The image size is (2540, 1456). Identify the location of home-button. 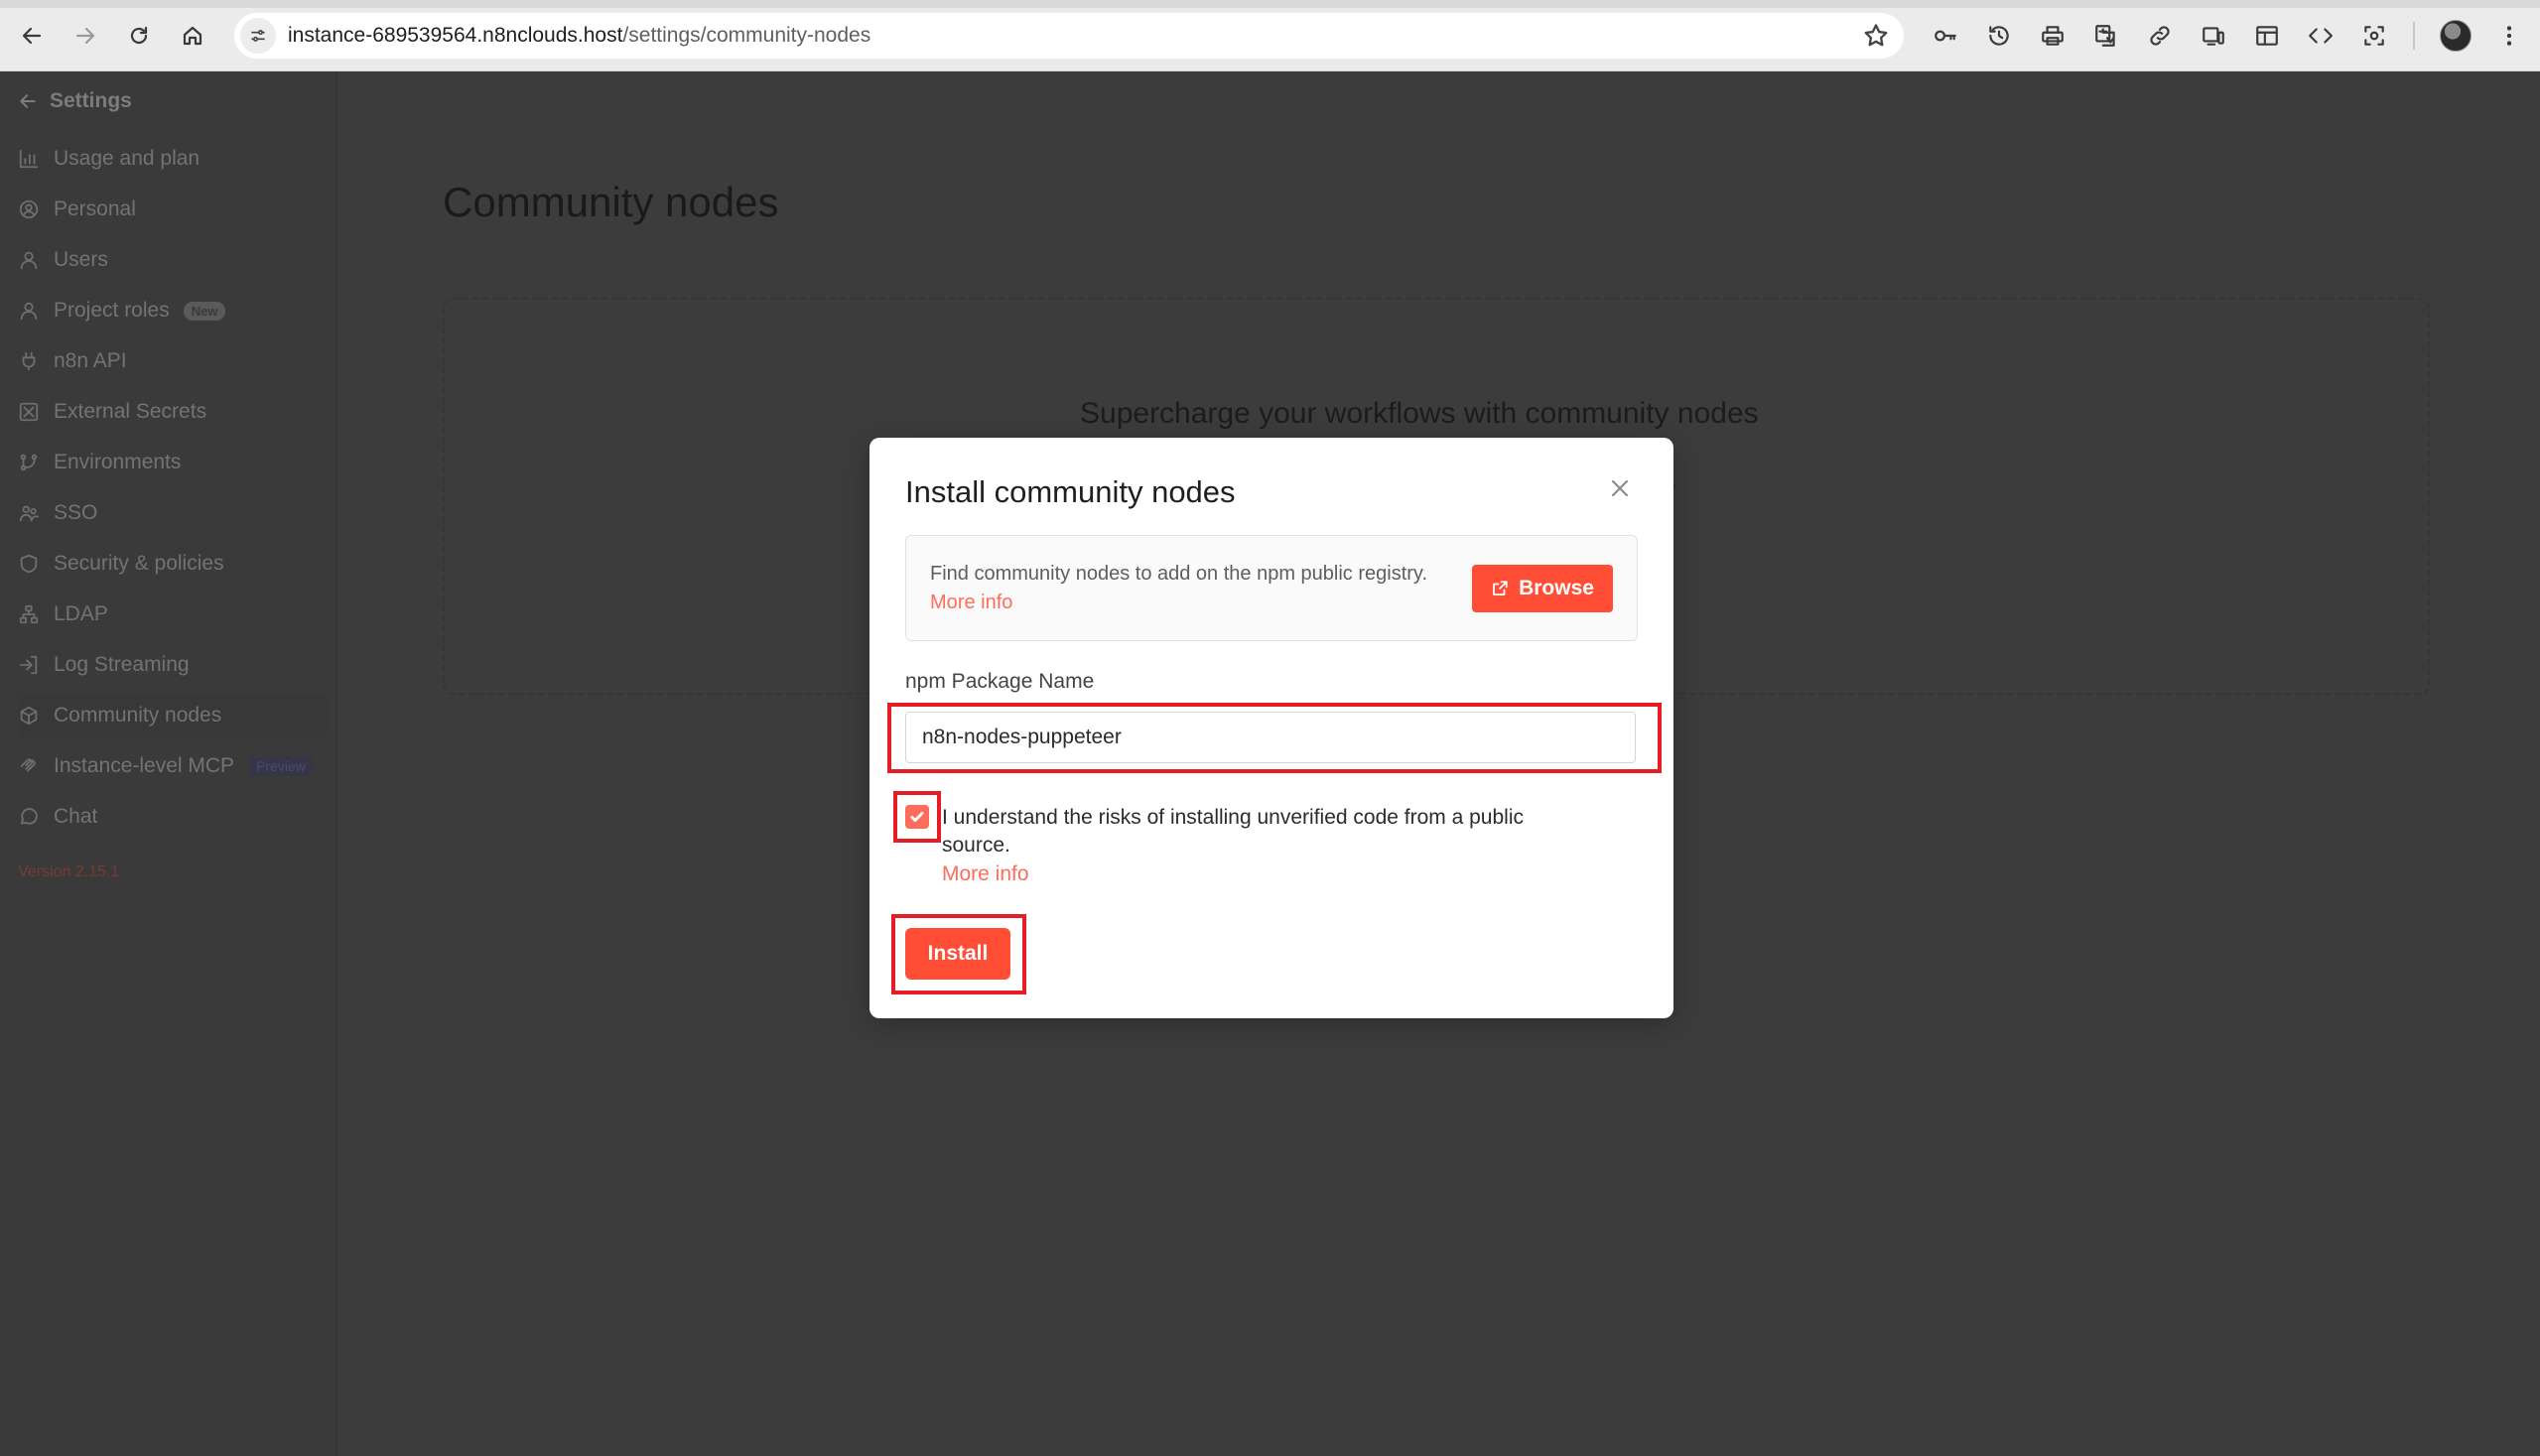
(192, 36).